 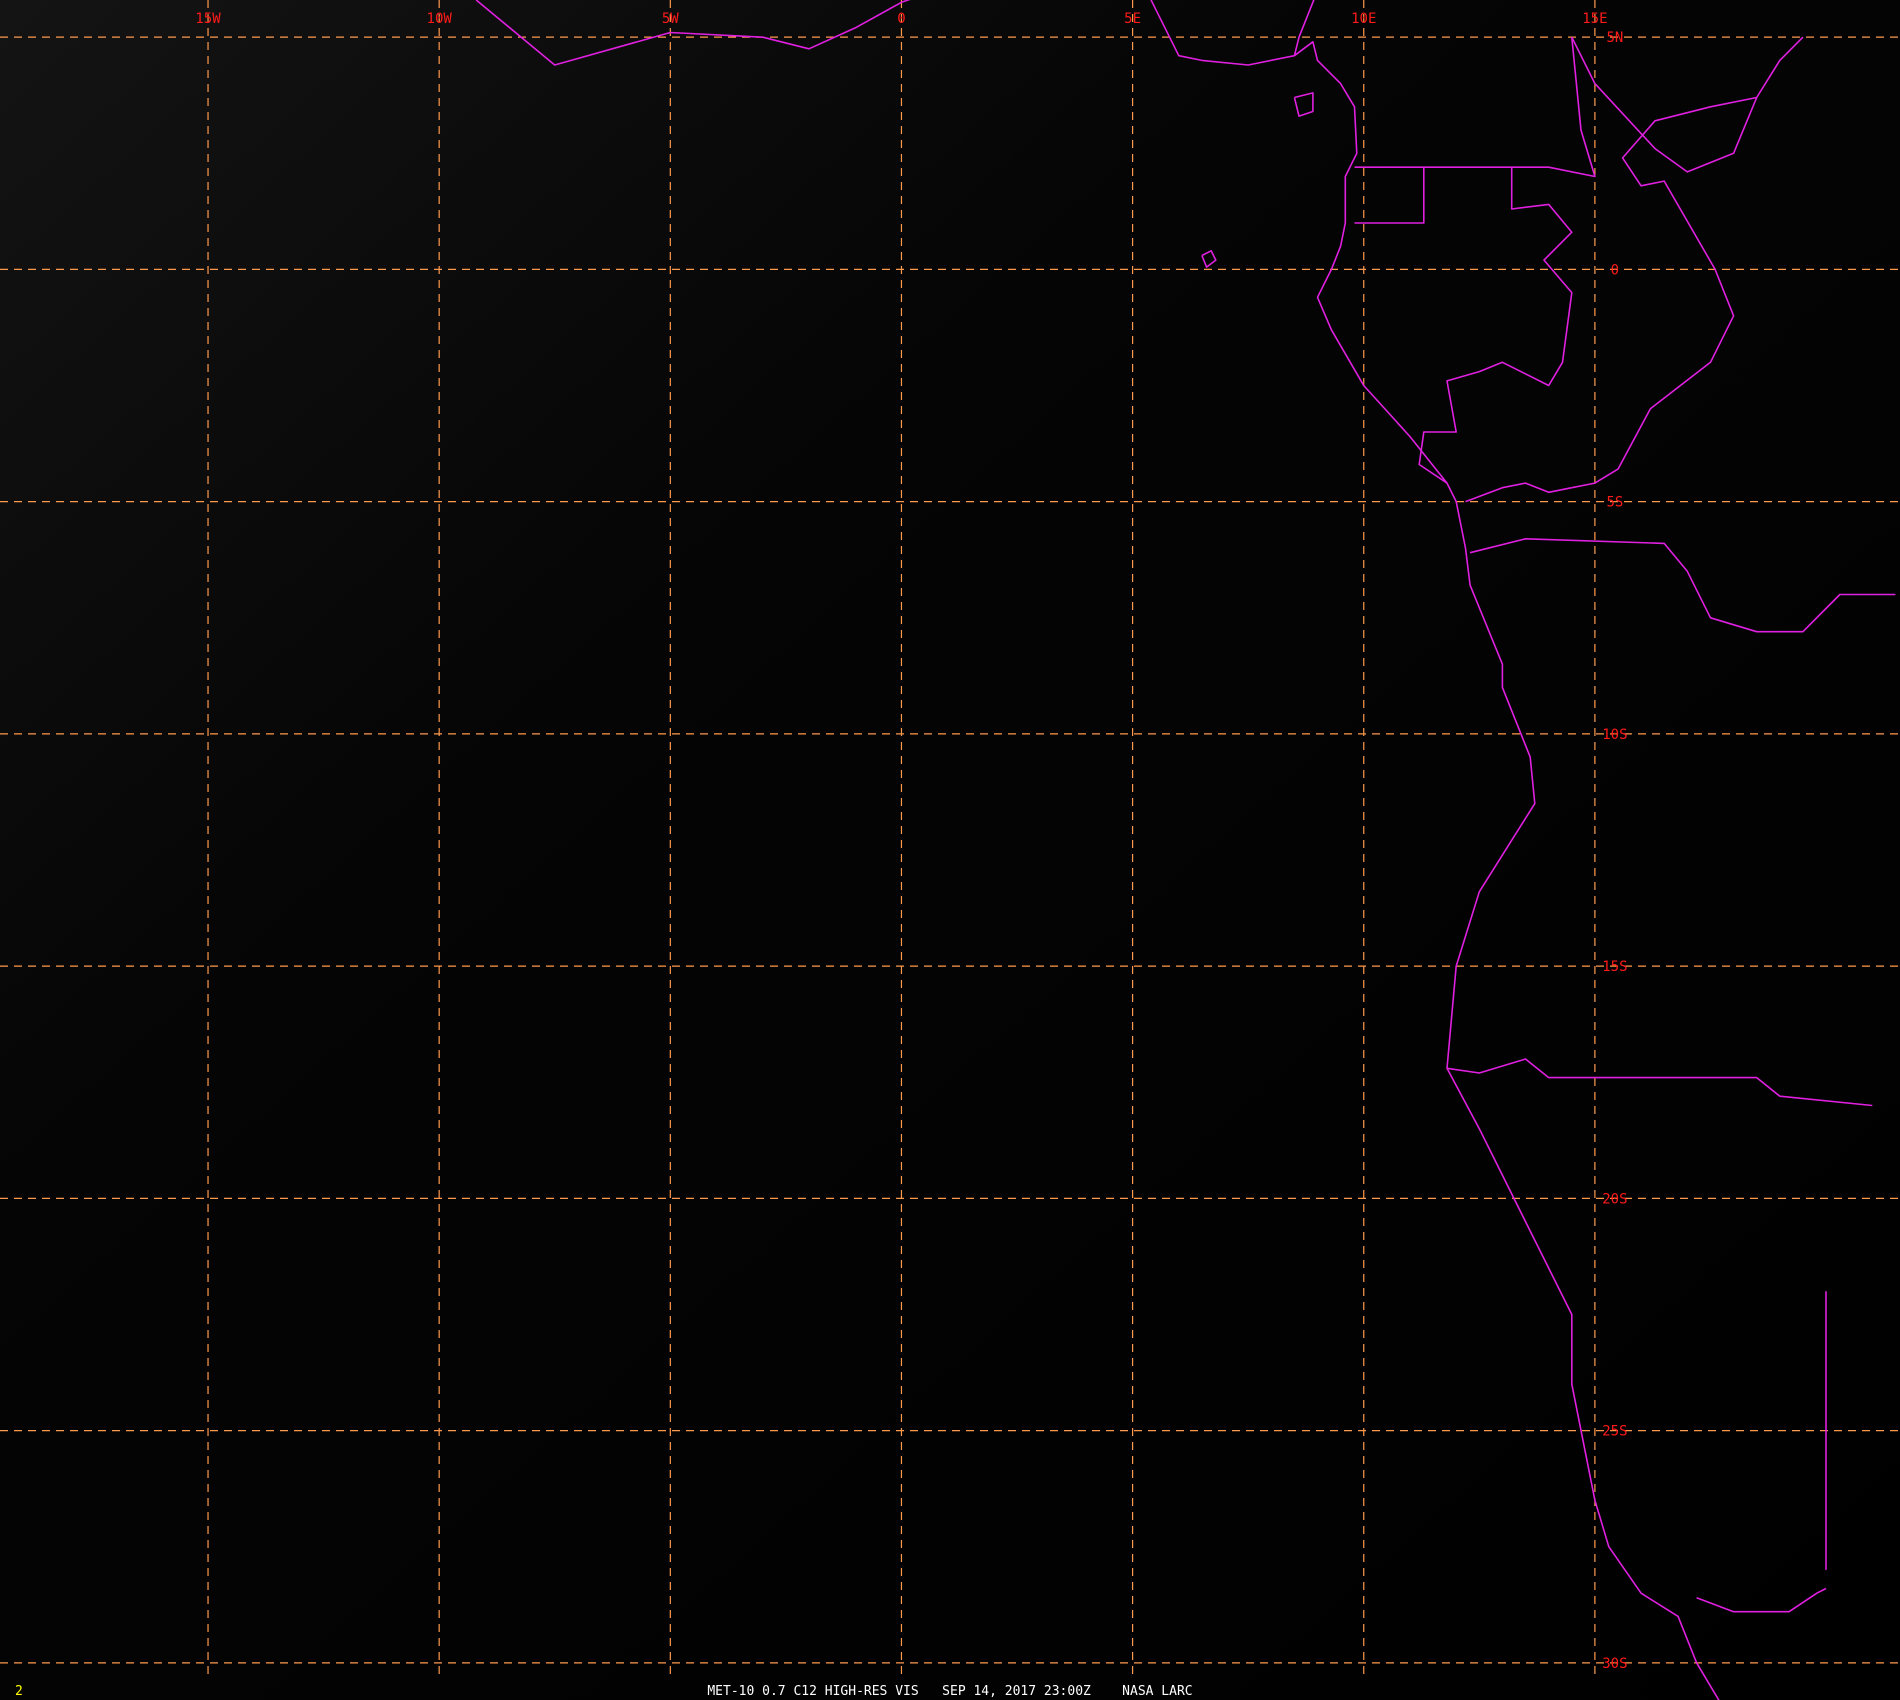 What do you see at coordinates (1614, 735) in the screenshot?
I see `latitude-label: 10S` at bounding box center [1614, 735].